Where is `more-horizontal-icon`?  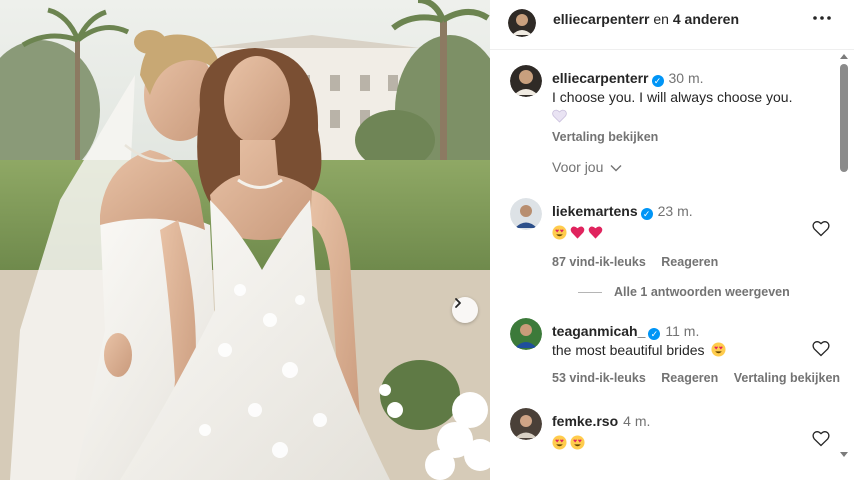 more-horizontal-icon is located at coordinates (822, 18).